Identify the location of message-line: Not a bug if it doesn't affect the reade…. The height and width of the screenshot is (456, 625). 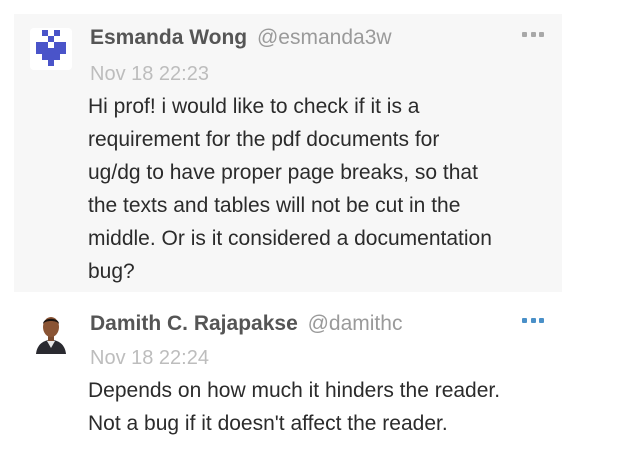
(268, 423).